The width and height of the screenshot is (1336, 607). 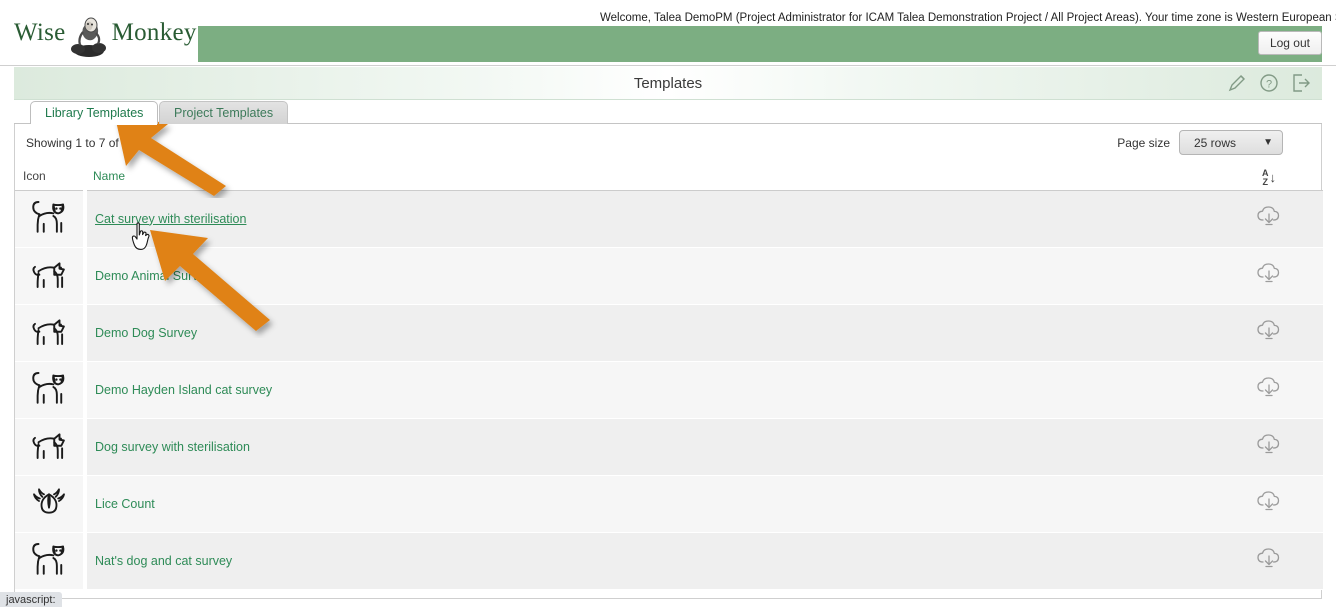 What do you see at coordinates (31, 599) in the screenshot?
I see `browser-status-bar: javascript:` at bounding box center [31, 599].